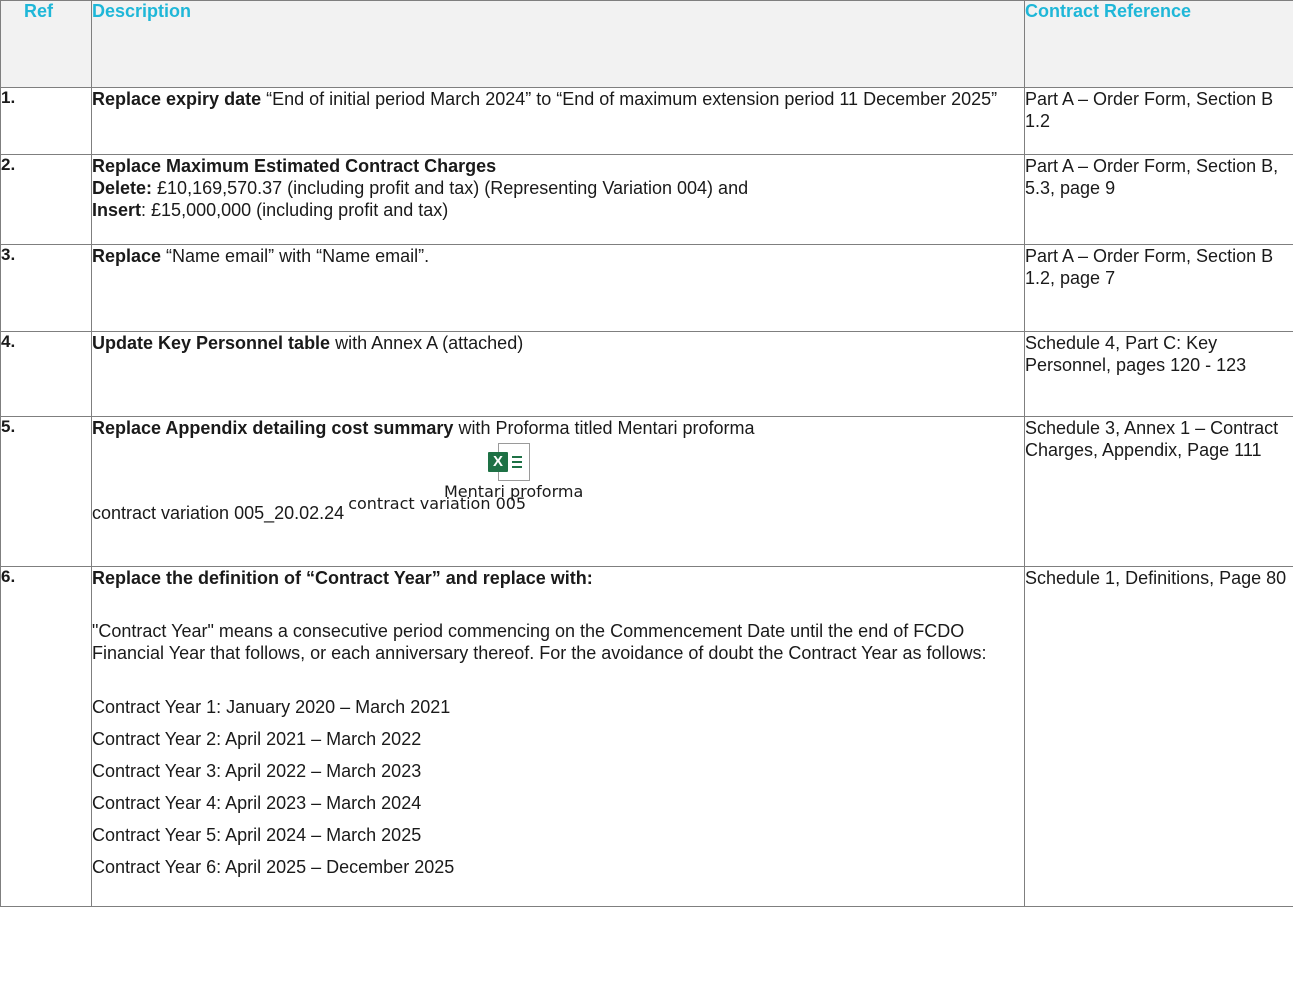 The width and height of the screenshot is (1293, 992). What do you see at coordinates (273, 428) in the screenshot?
I see `description-bold: Replace Appendix detailing cost summary` at bounding box center [273, 428].